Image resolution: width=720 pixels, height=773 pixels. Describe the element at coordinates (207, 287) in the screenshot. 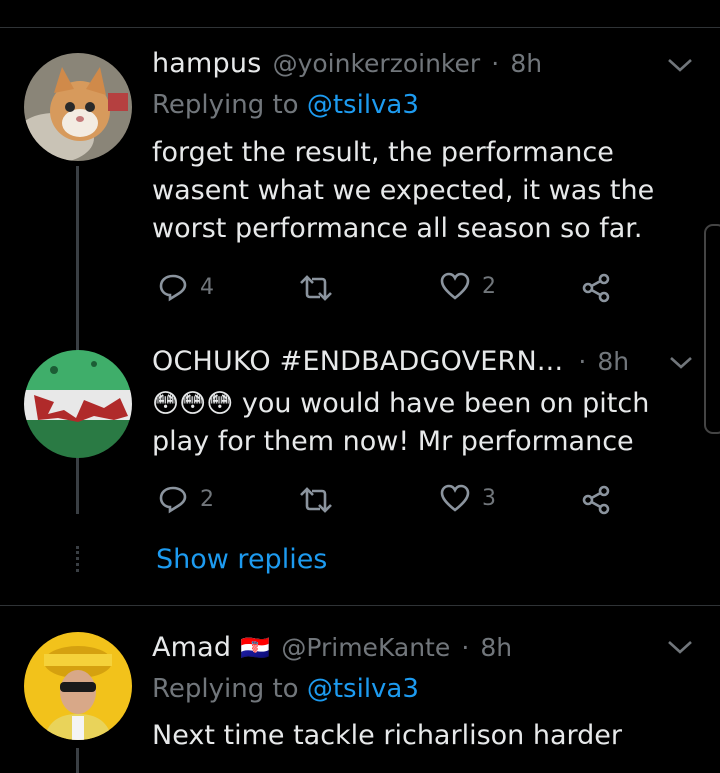

I see `reply-count: 4` at that location.